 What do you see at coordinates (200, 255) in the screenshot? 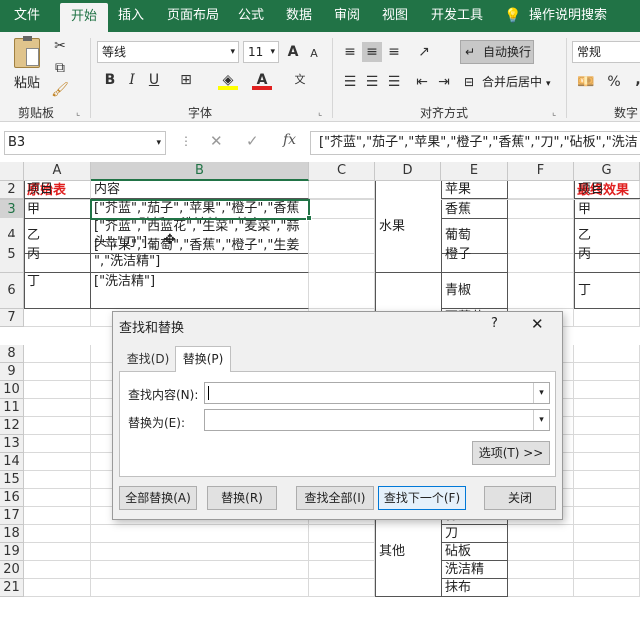
I see `cell-b5: ["苹果","葡萄","香蕉","橙子","生姜 ","洗洁精"]` at bounding box center [200, 255].